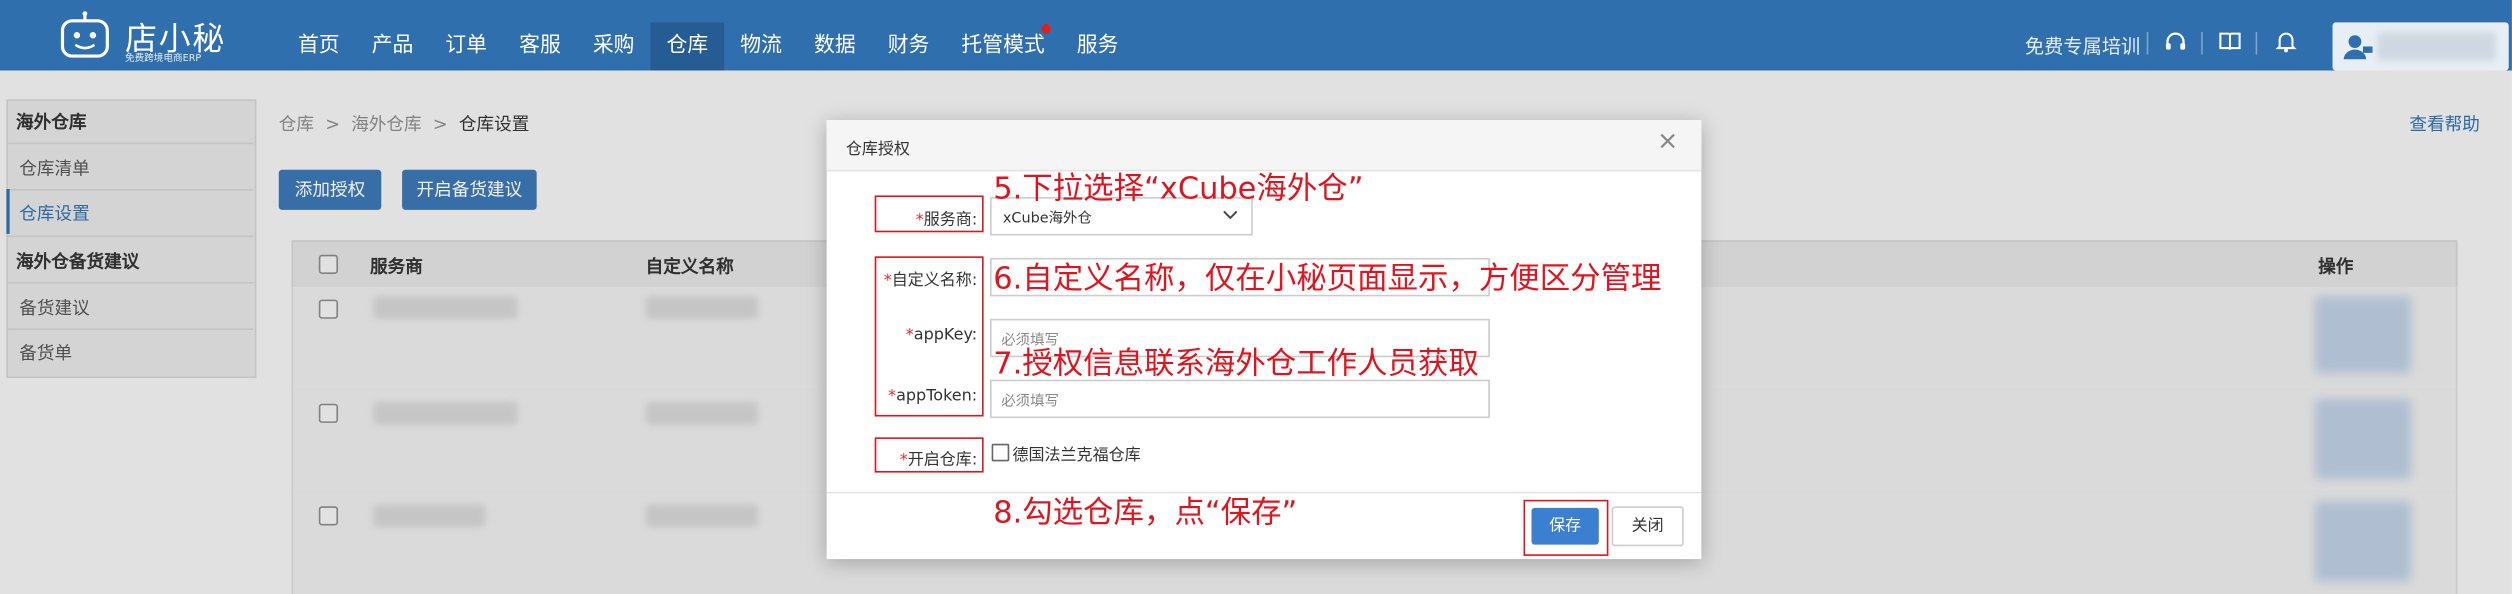 This screenshot has width=2512, height=594. I want to click on main-nav: 首页 产品 订单 客服 采购 仓库 物流 数据 财务 托管模式 服务, so click(708, 46).